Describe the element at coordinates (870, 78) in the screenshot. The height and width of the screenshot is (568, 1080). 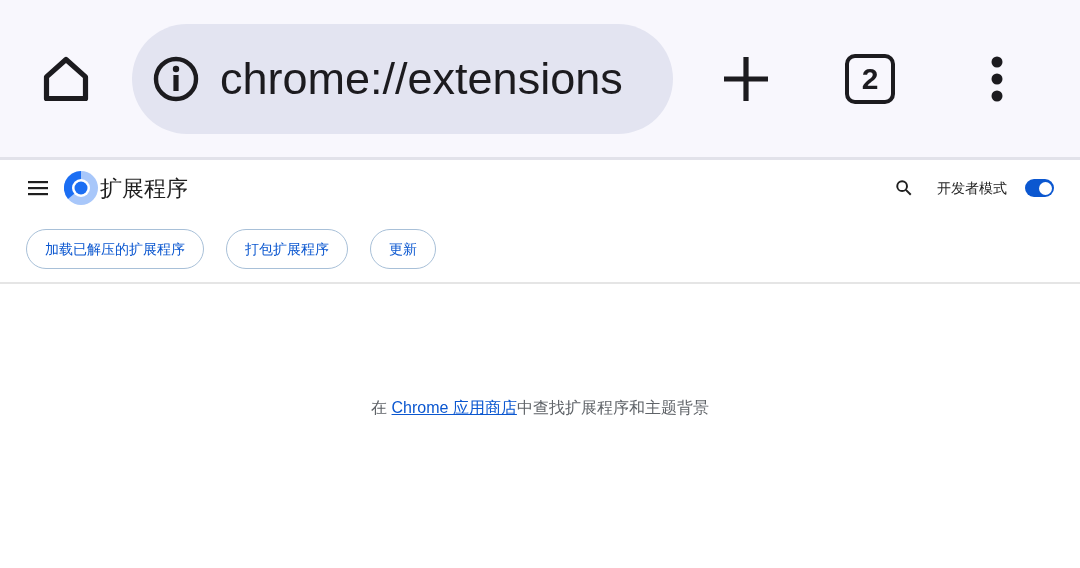
I see `tab-count-button: 2` at that location.